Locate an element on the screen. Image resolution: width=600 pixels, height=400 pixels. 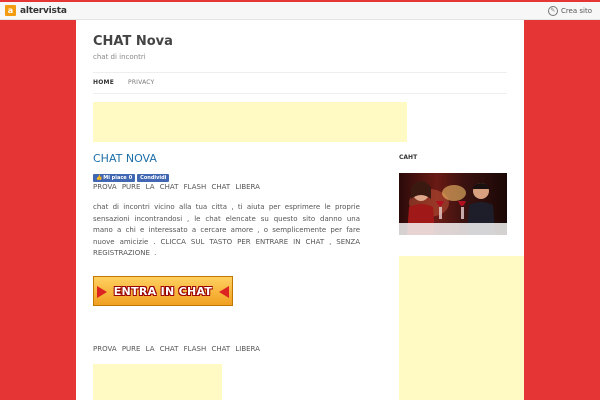
sidebar-title: CAHT is located at coordinates (408, 157).